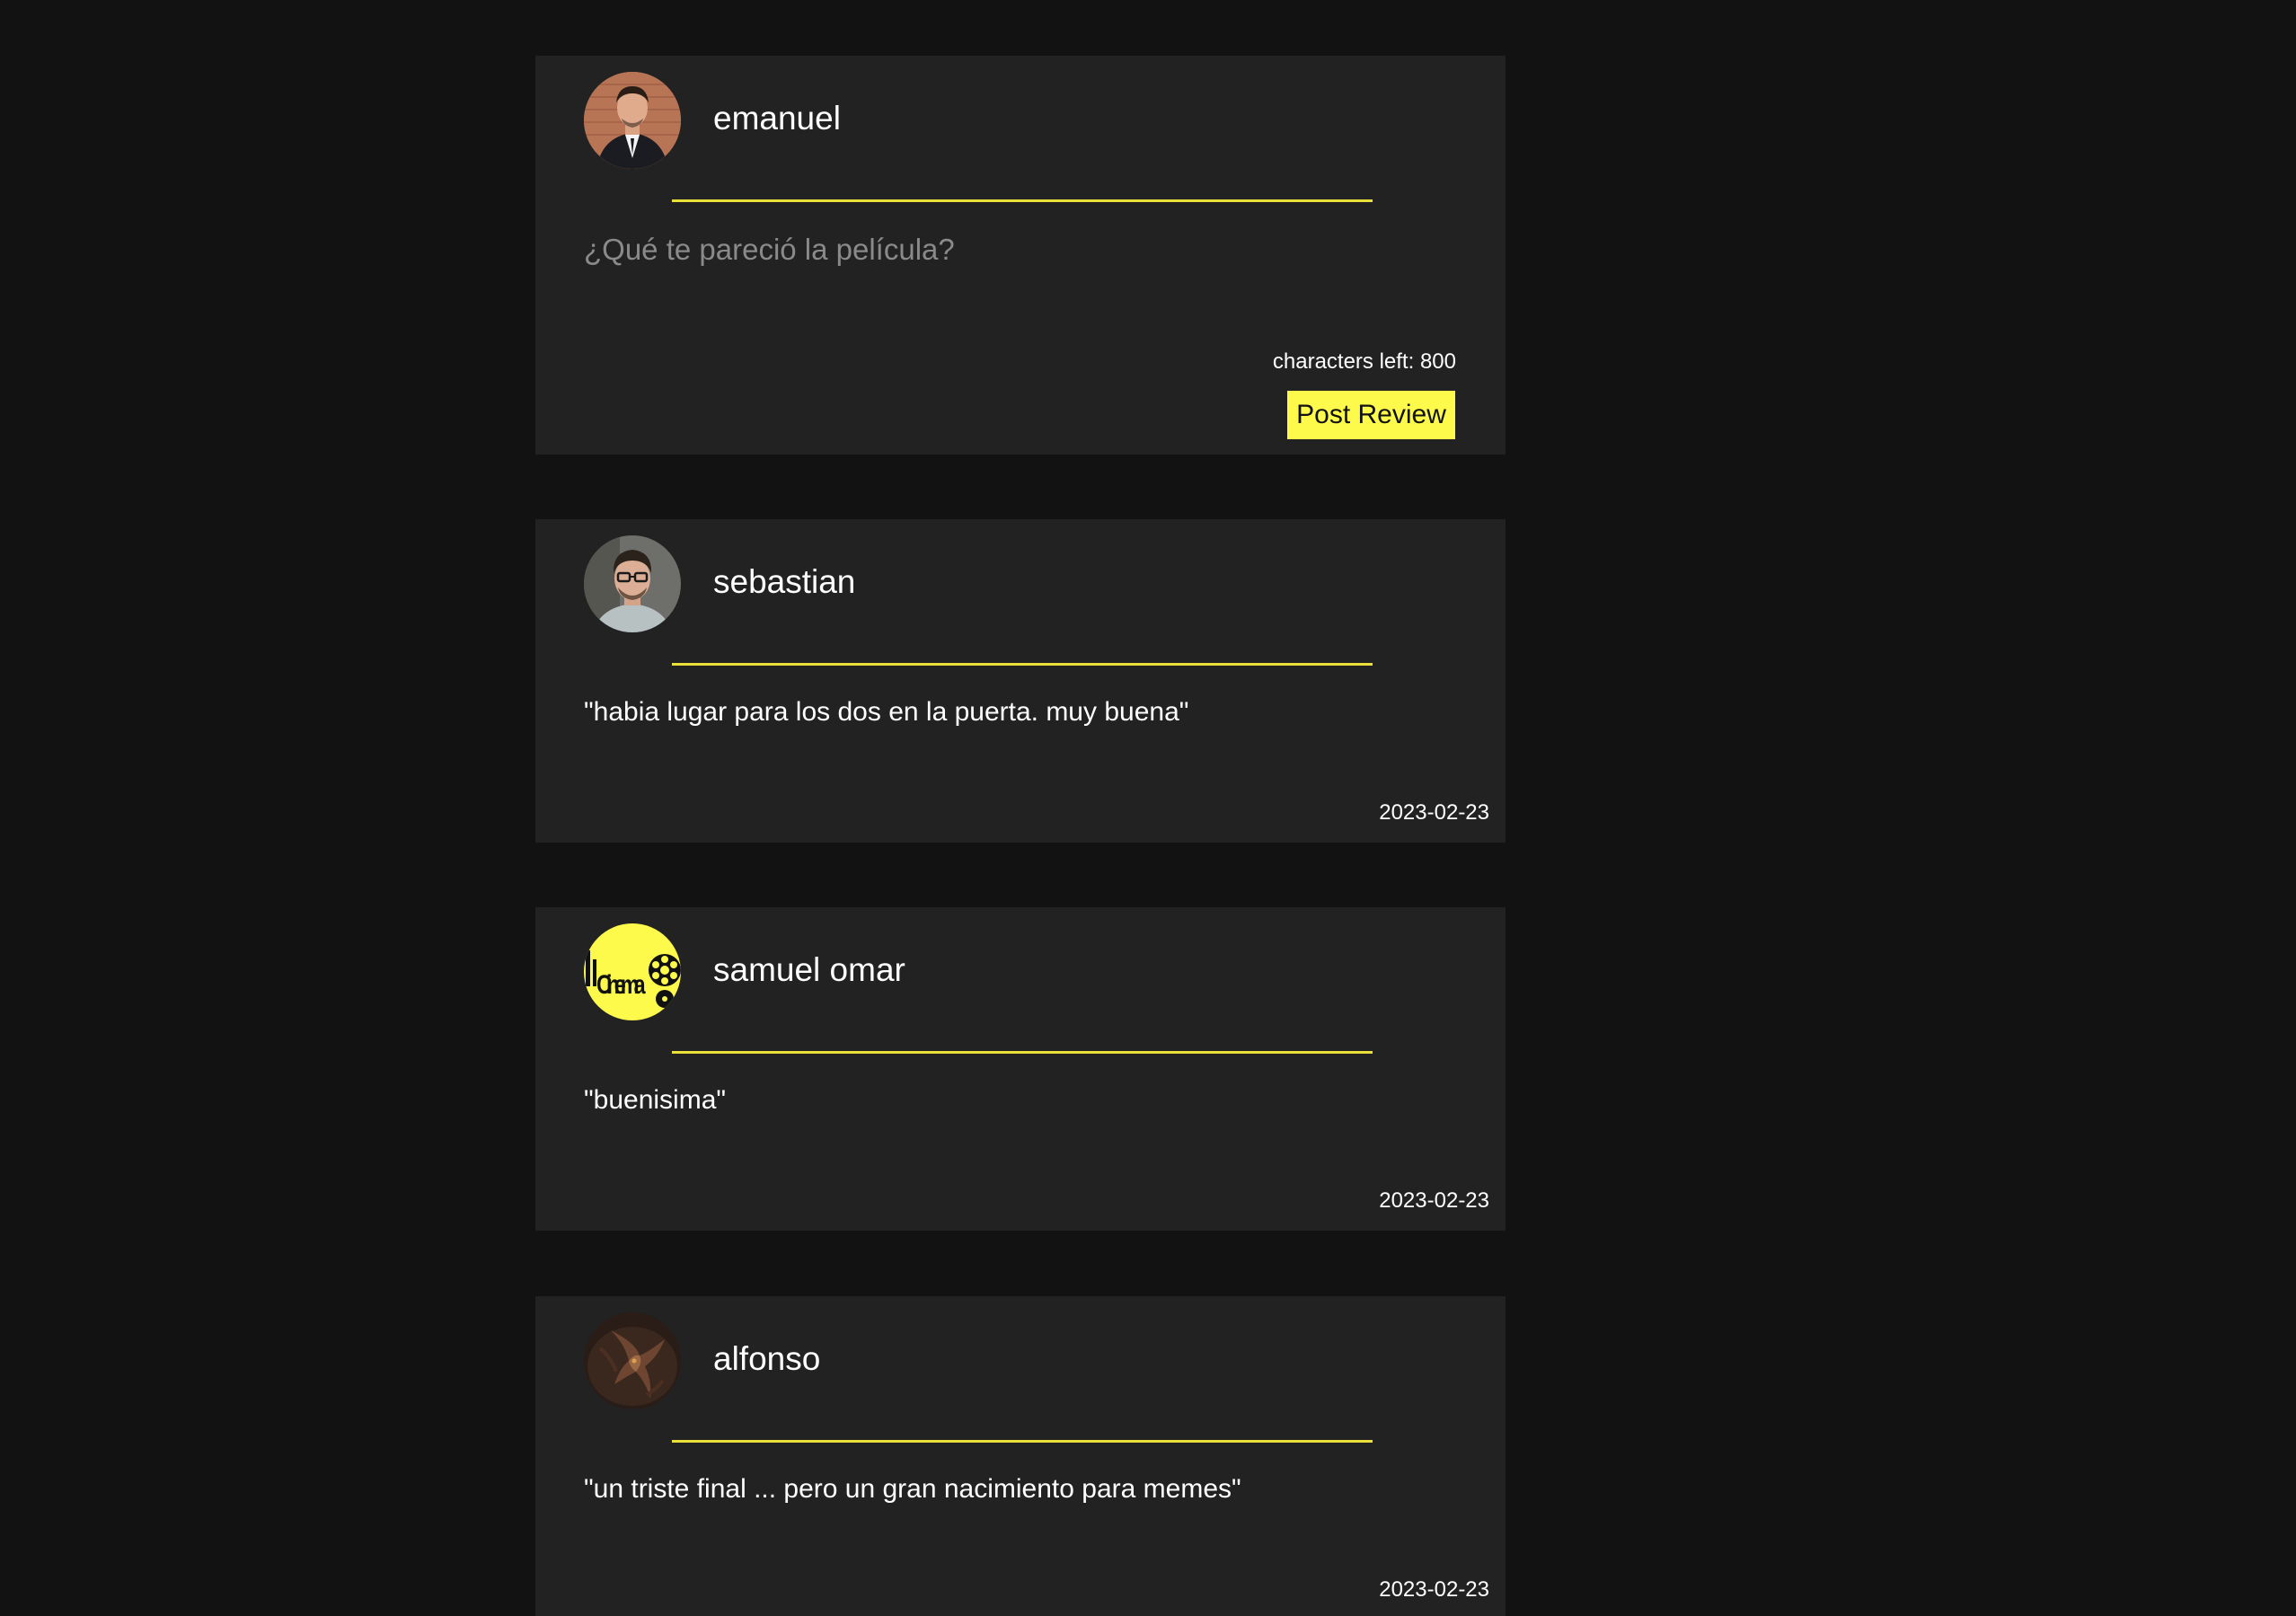  I want to click on cinema-logo-text: Cinema, so click(621, 984).